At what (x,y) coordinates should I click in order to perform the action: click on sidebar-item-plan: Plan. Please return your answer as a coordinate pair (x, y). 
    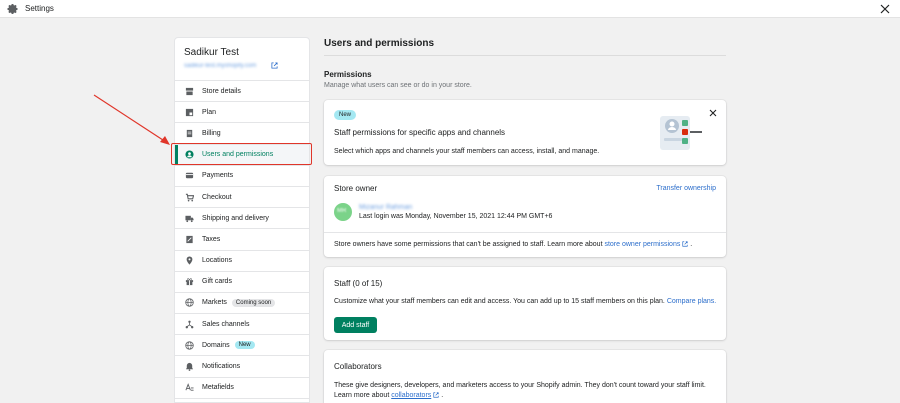
    Looking at the image, I should click on (242, 113).